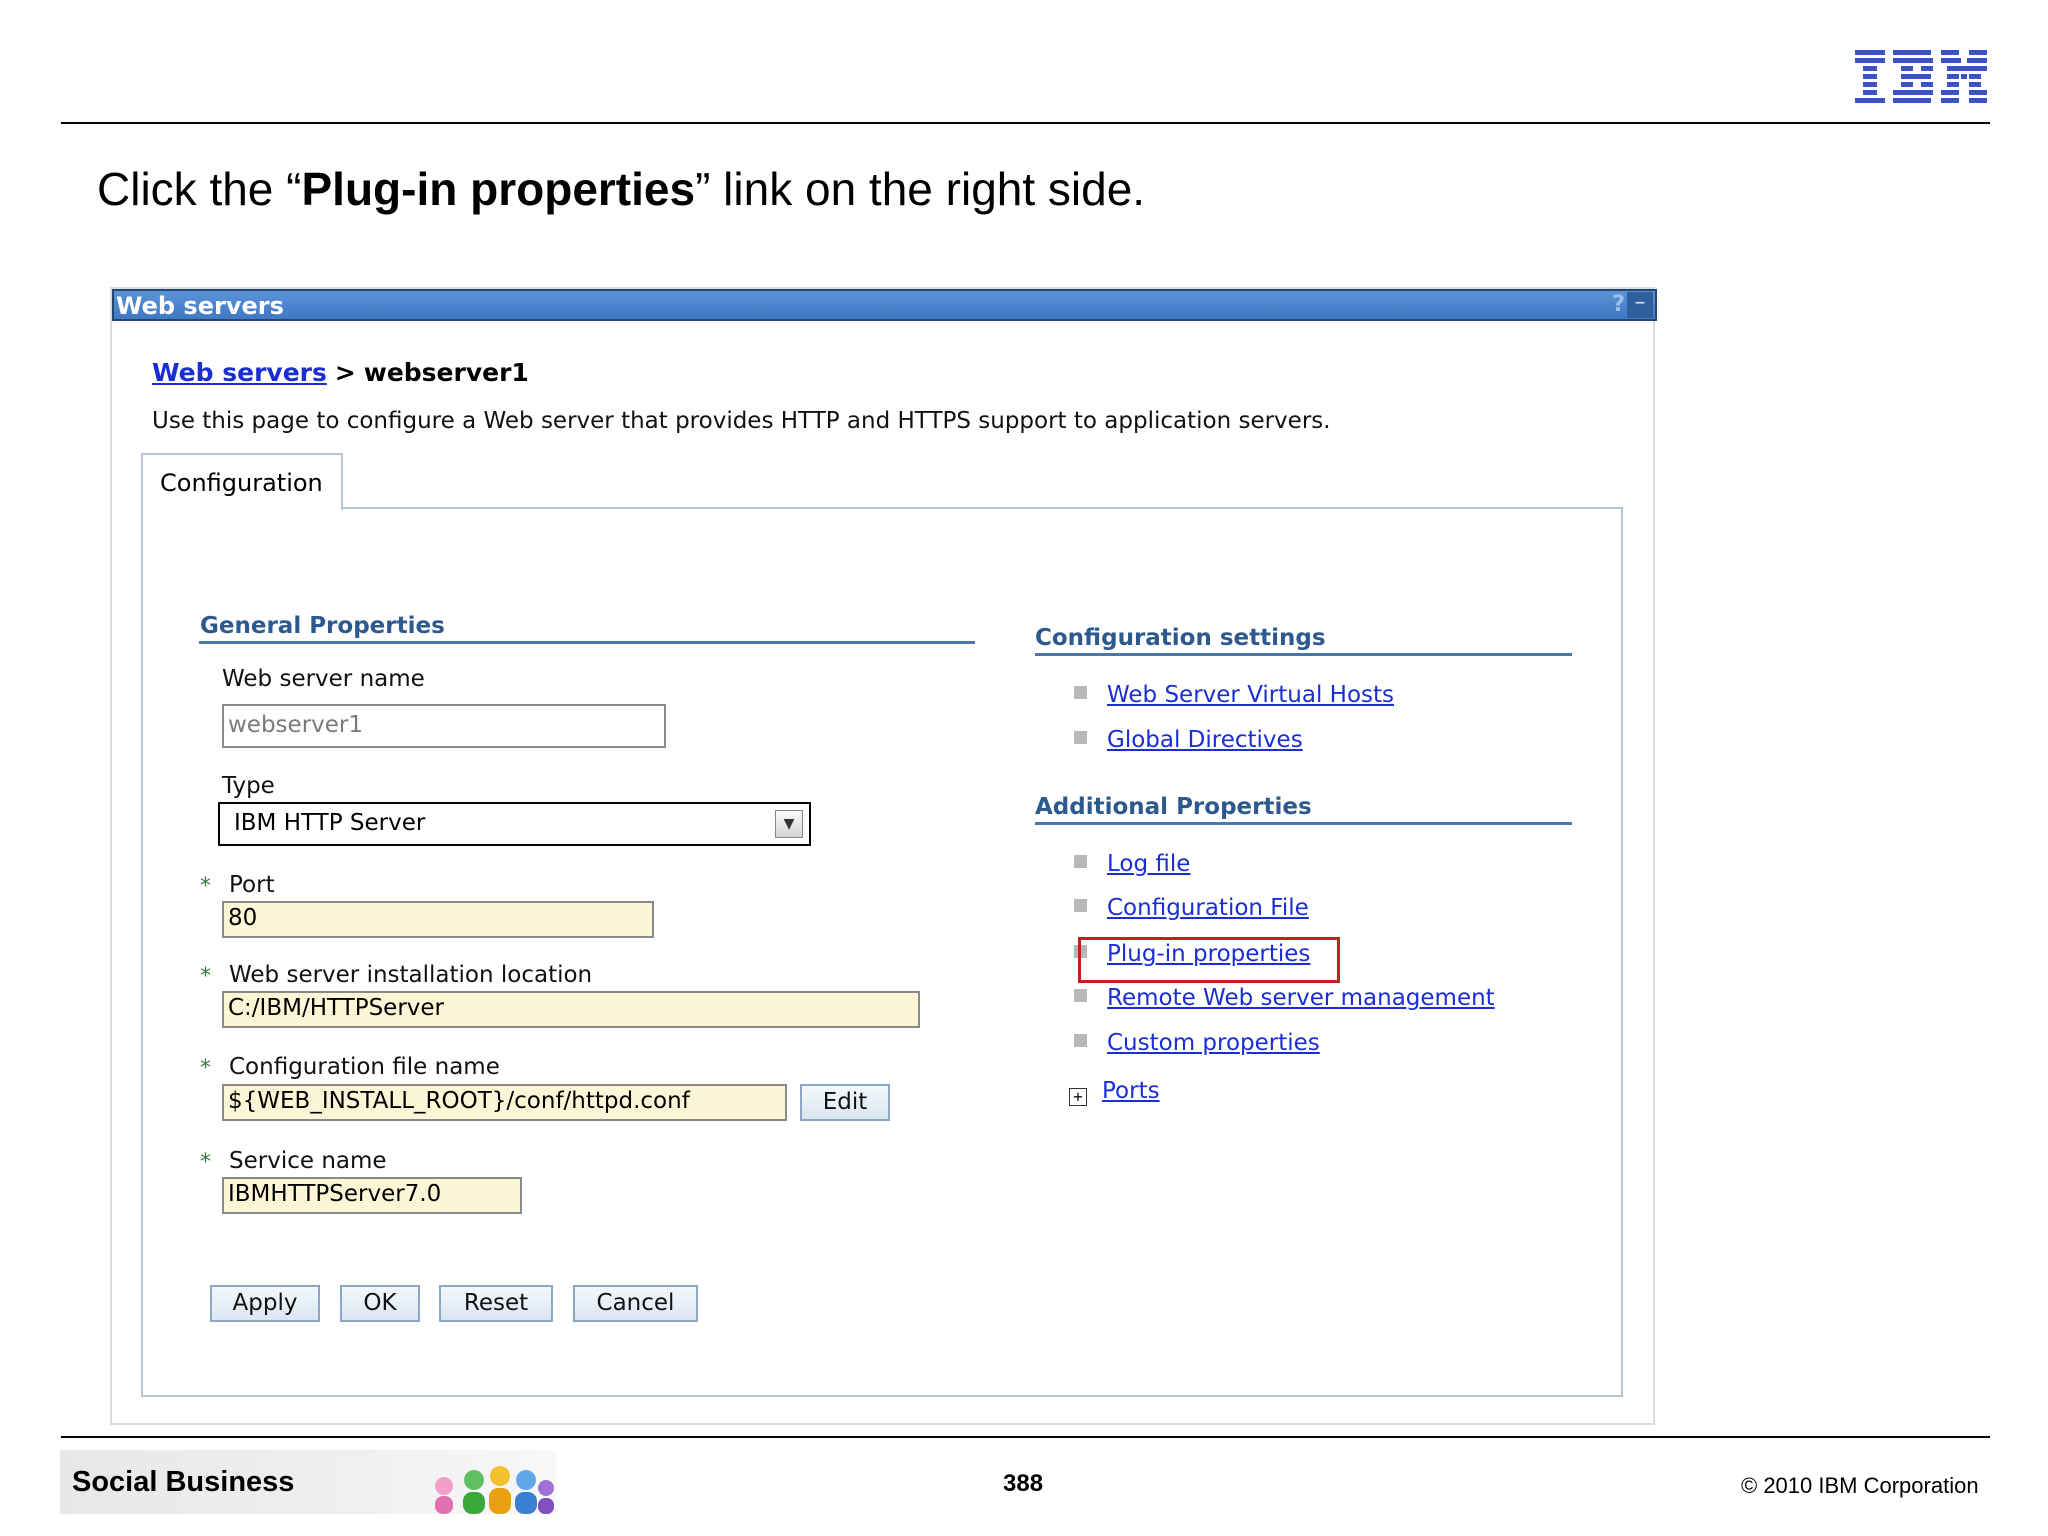 The width and height of the screenshot is (2048, 1536). What do you see at coordinates (380, 1303) in the screenshot?
I see `ok-button: OK` at bounding box center [380, 1303].